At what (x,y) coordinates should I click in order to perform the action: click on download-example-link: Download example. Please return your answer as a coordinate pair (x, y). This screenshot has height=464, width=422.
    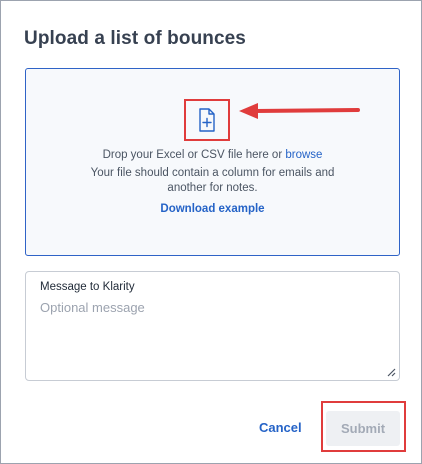
    Looking at the image, I should click on (212, 209).